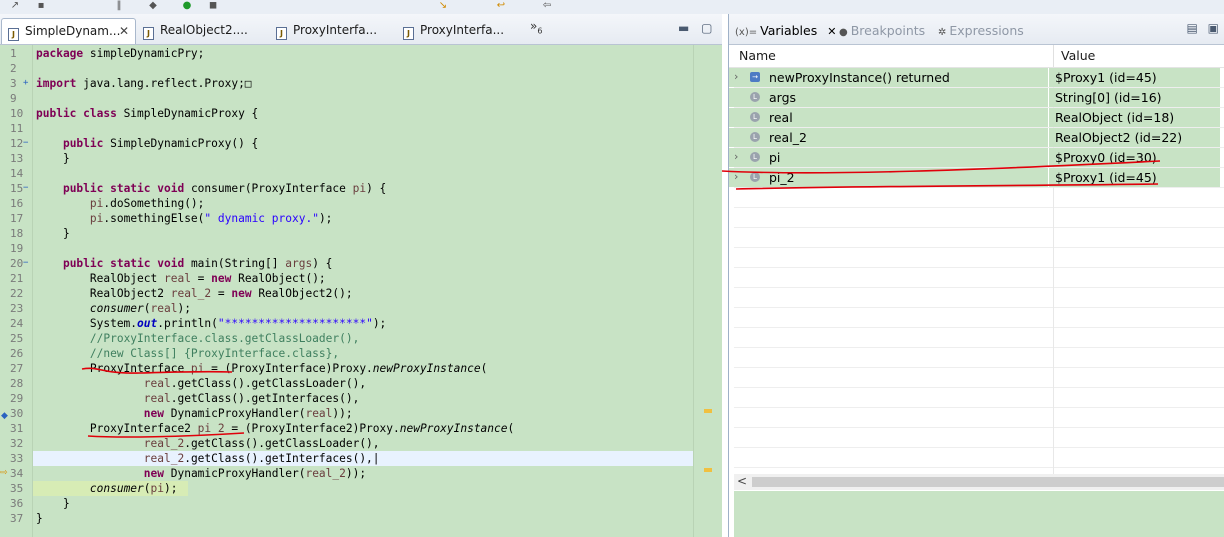 Image resolution: width=1224 pixels, height=537 pixels. Describe the element at coordinates (683, 28) in the screenshot. I see `minimize-icon: ▬` at that location.